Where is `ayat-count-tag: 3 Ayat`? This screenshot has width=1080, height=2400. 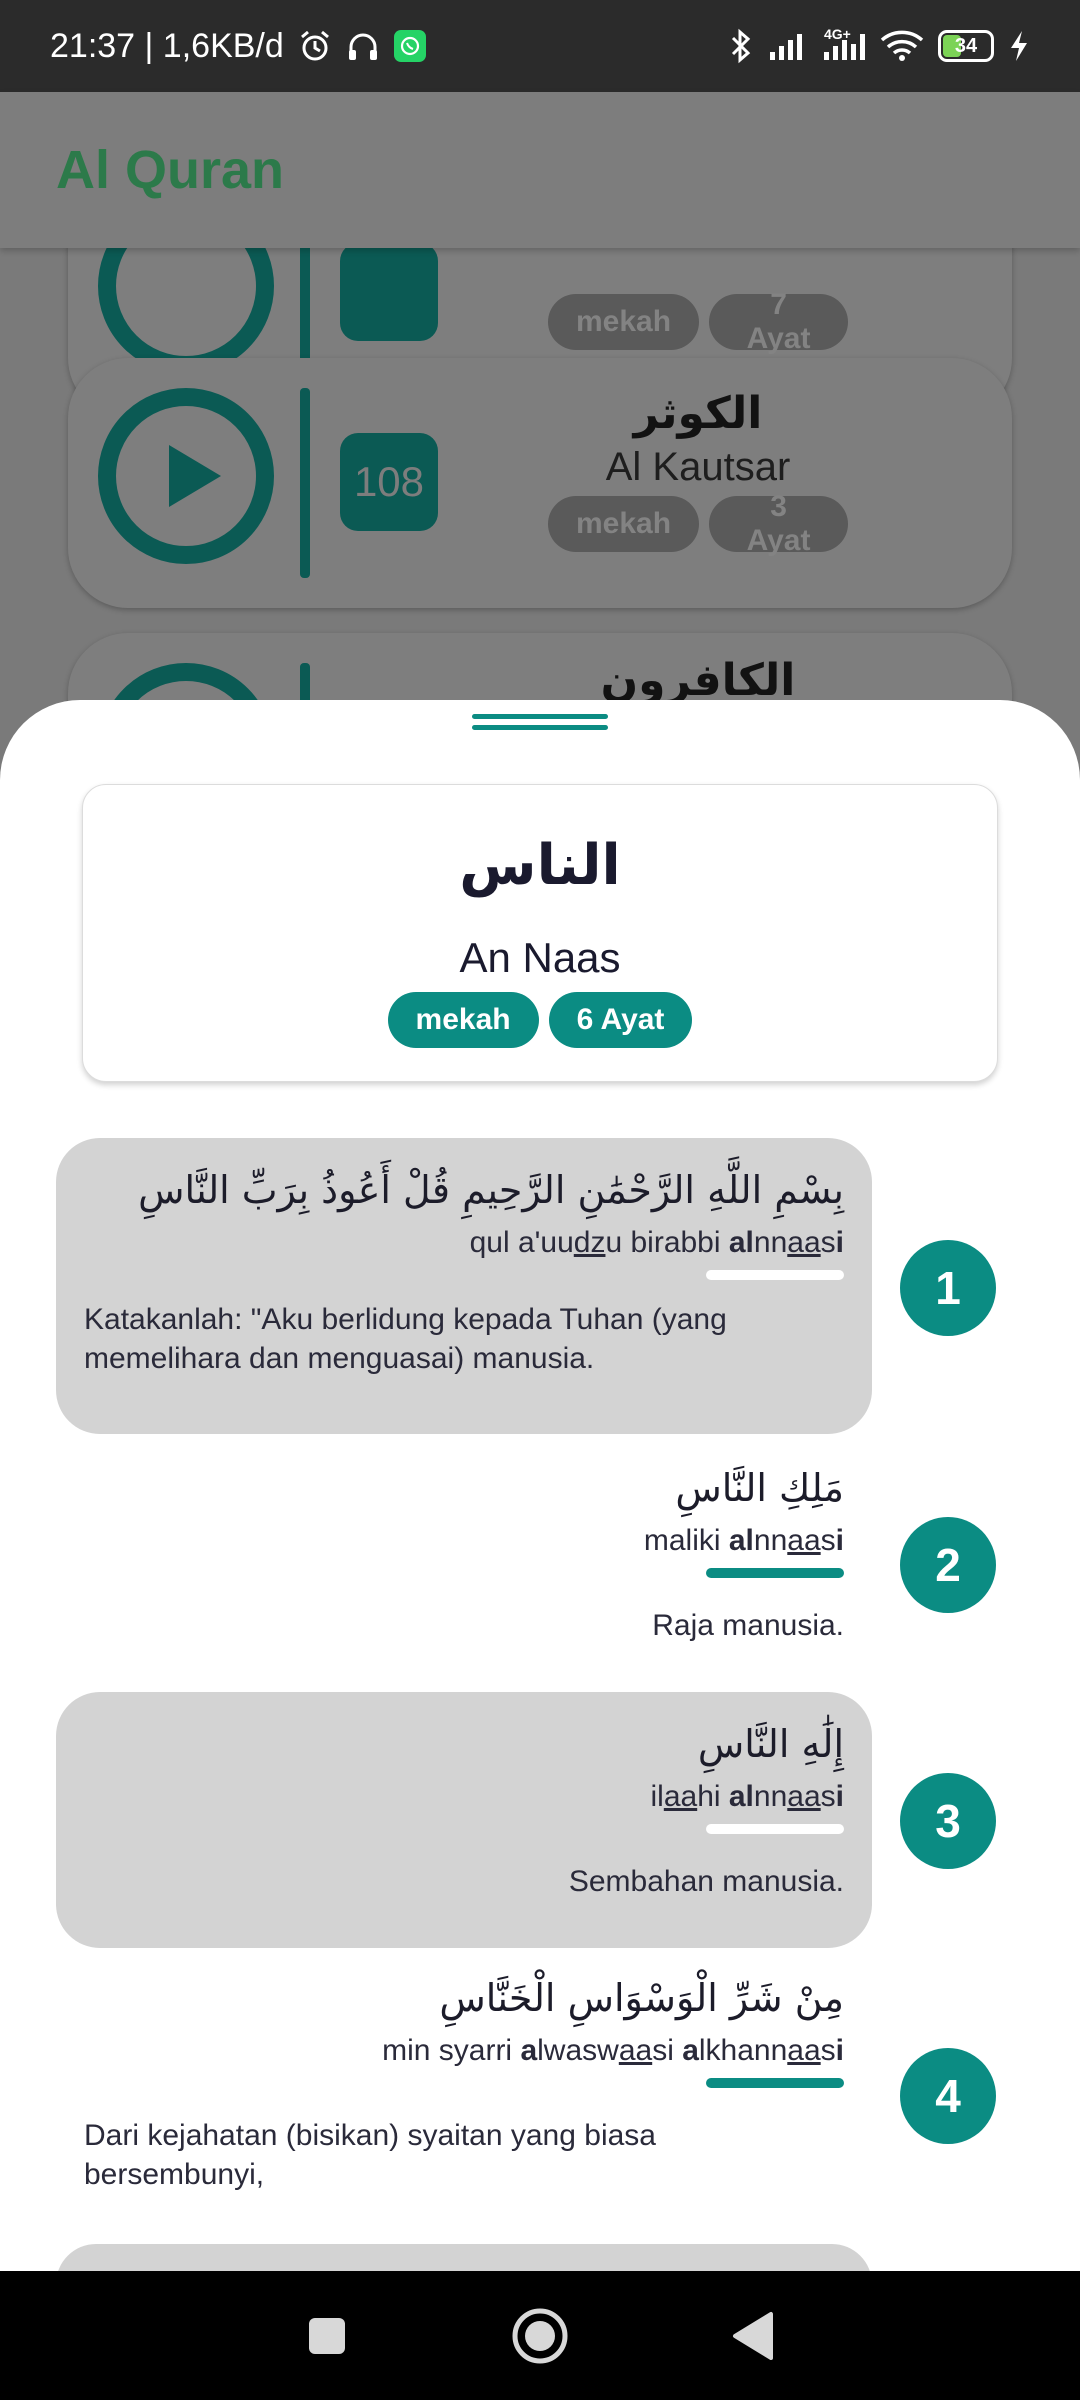
ayat-count-tag: 3 Ayat is located at coordinates (778, 523).